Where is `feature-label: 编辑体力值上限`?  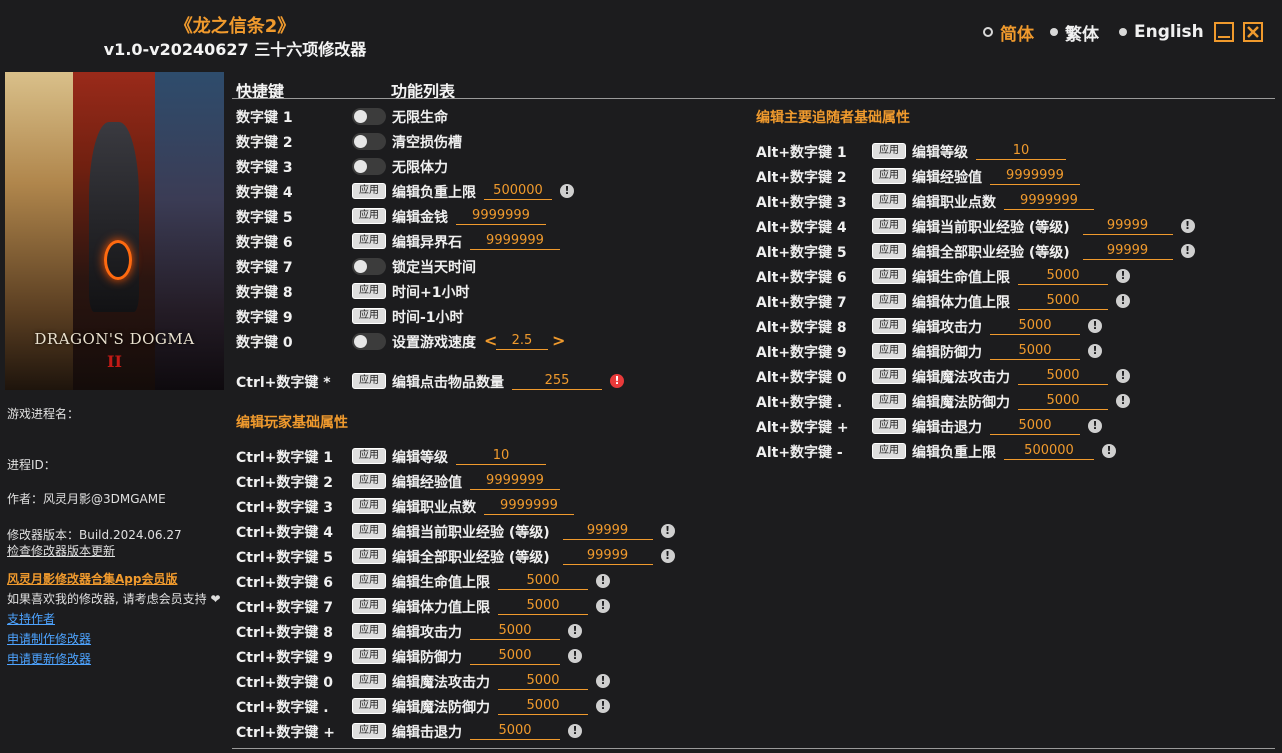
feature-label: 编辑体力值上限 is located at coordinates (961, 303).